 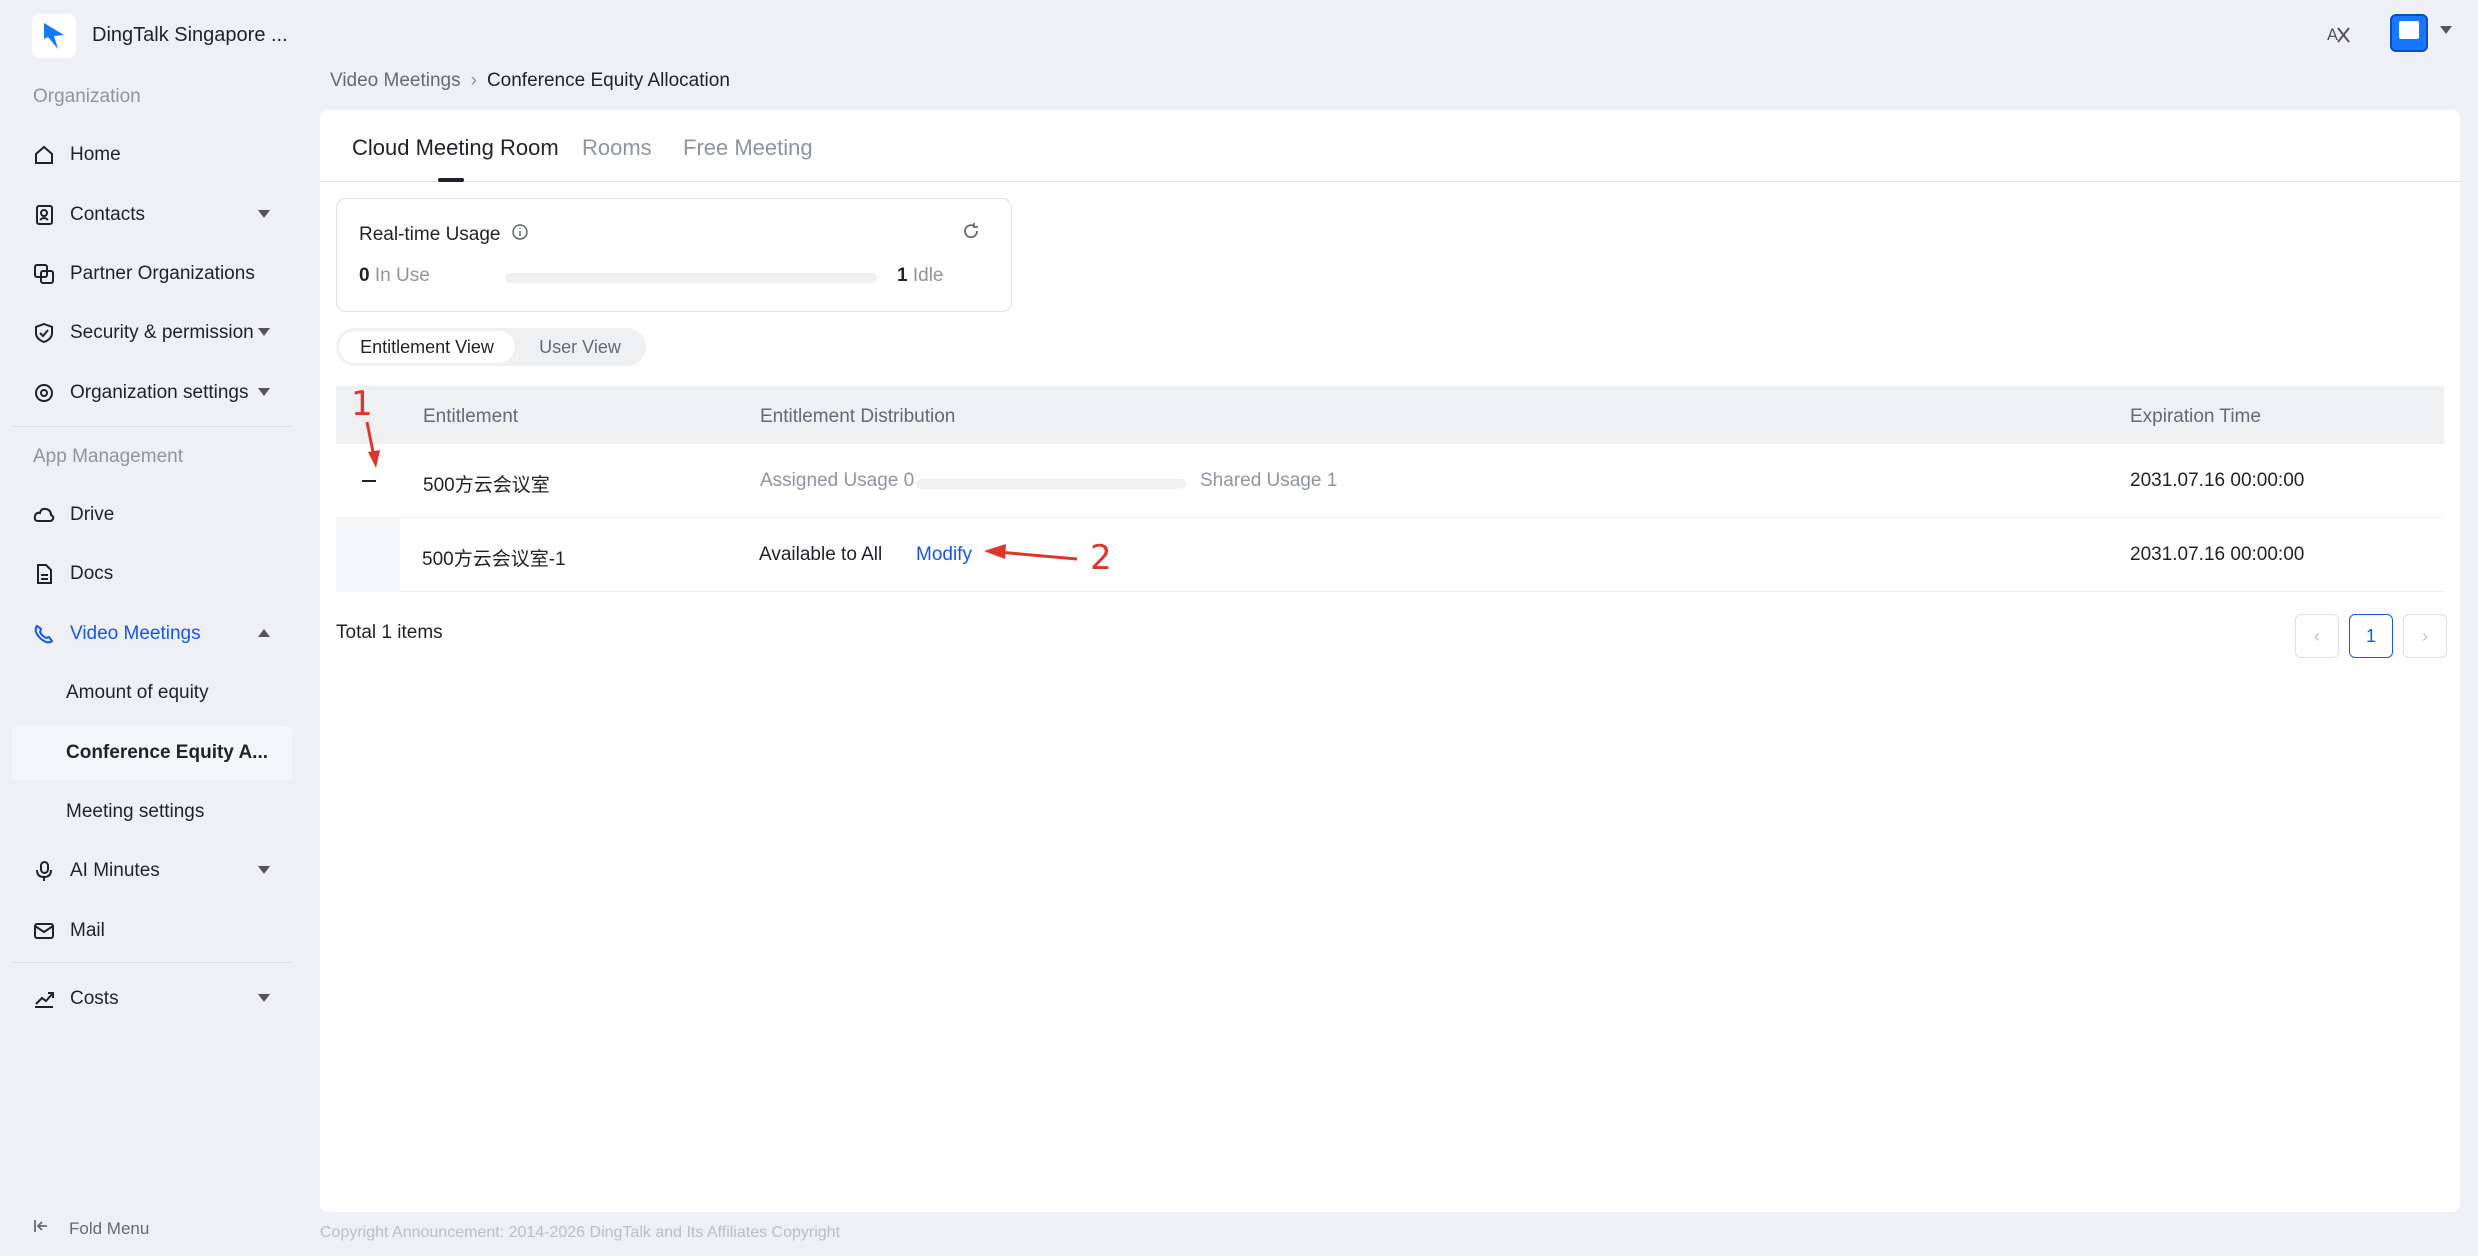 What do you see at coordinates (152, 215) in the screenshot?
I see `sidebar-item-contacts: Contacts` at bounding box center [152, 215].